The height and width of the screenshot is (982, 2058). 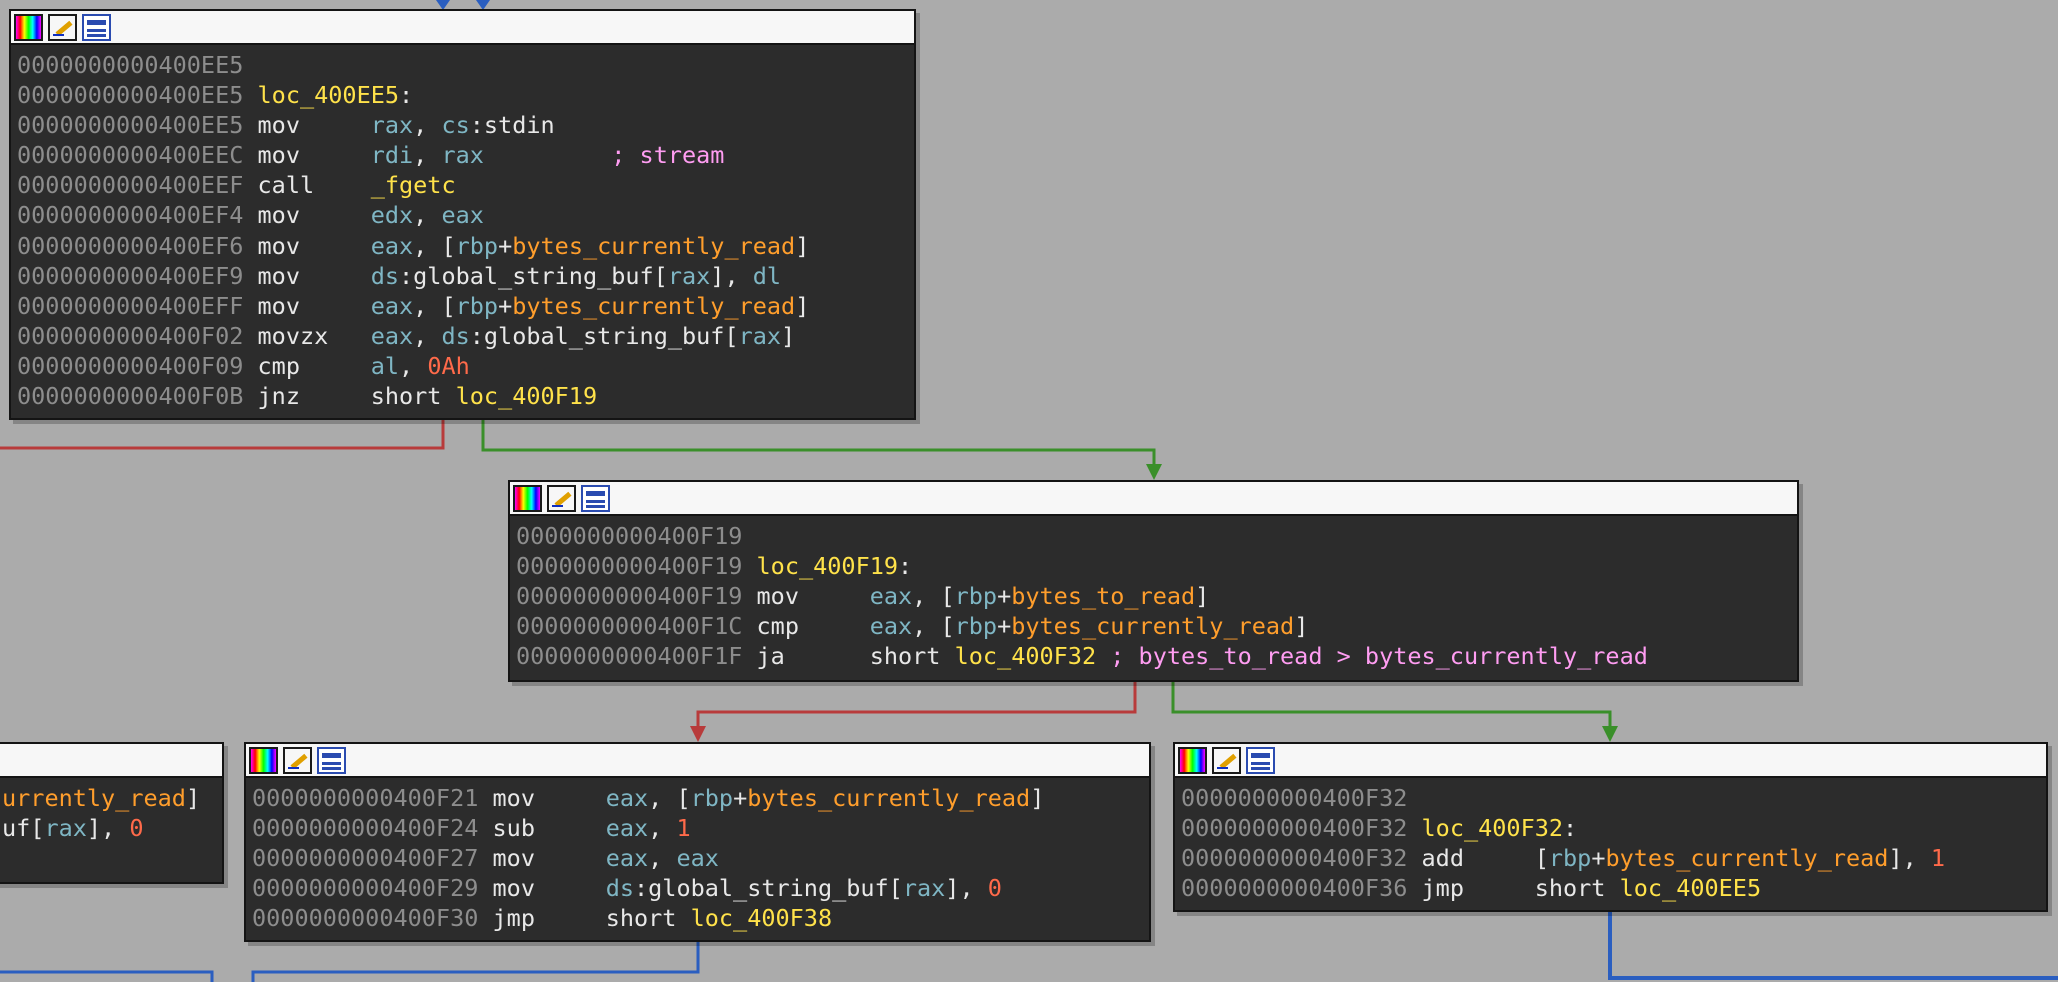 I want to click on disasm-line: uf[rax], 0, so click(x=112, y=828).